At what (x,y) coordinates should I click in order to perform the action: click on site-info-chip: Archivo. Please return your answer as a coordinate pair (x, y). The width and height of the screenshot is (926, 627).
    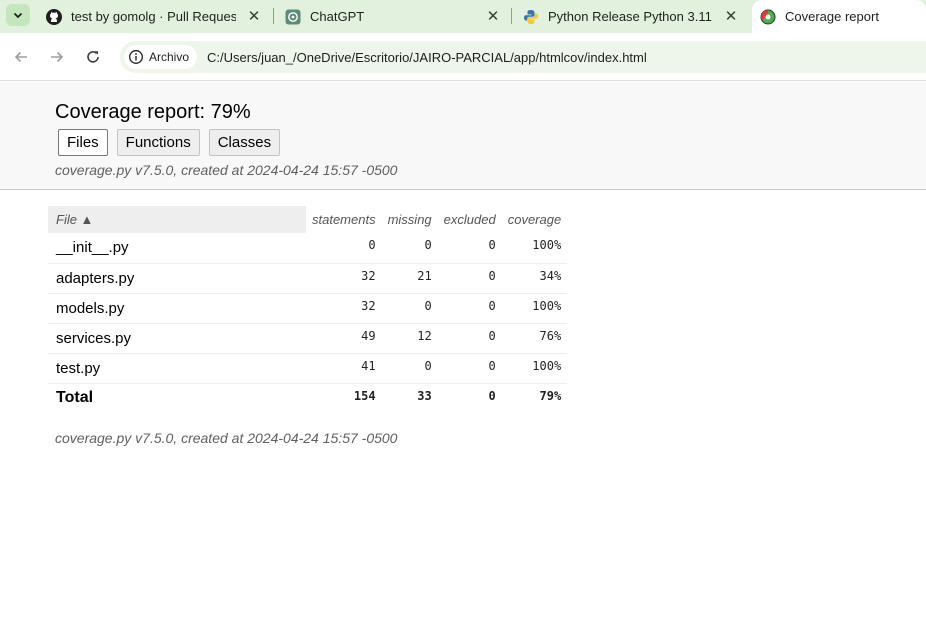
    Looking at the image, I should click on (161, 57).